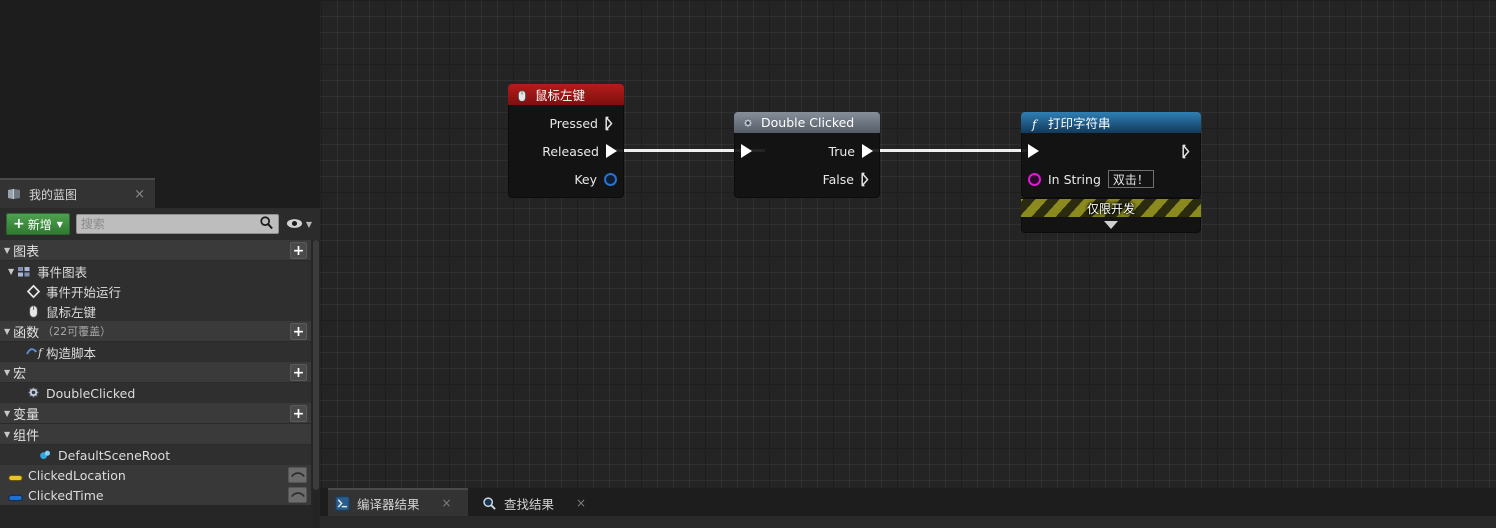  What do you see at coordinates (908, 522) in the screenshot?
I see `dock-content` at bounding box center [908, 522].